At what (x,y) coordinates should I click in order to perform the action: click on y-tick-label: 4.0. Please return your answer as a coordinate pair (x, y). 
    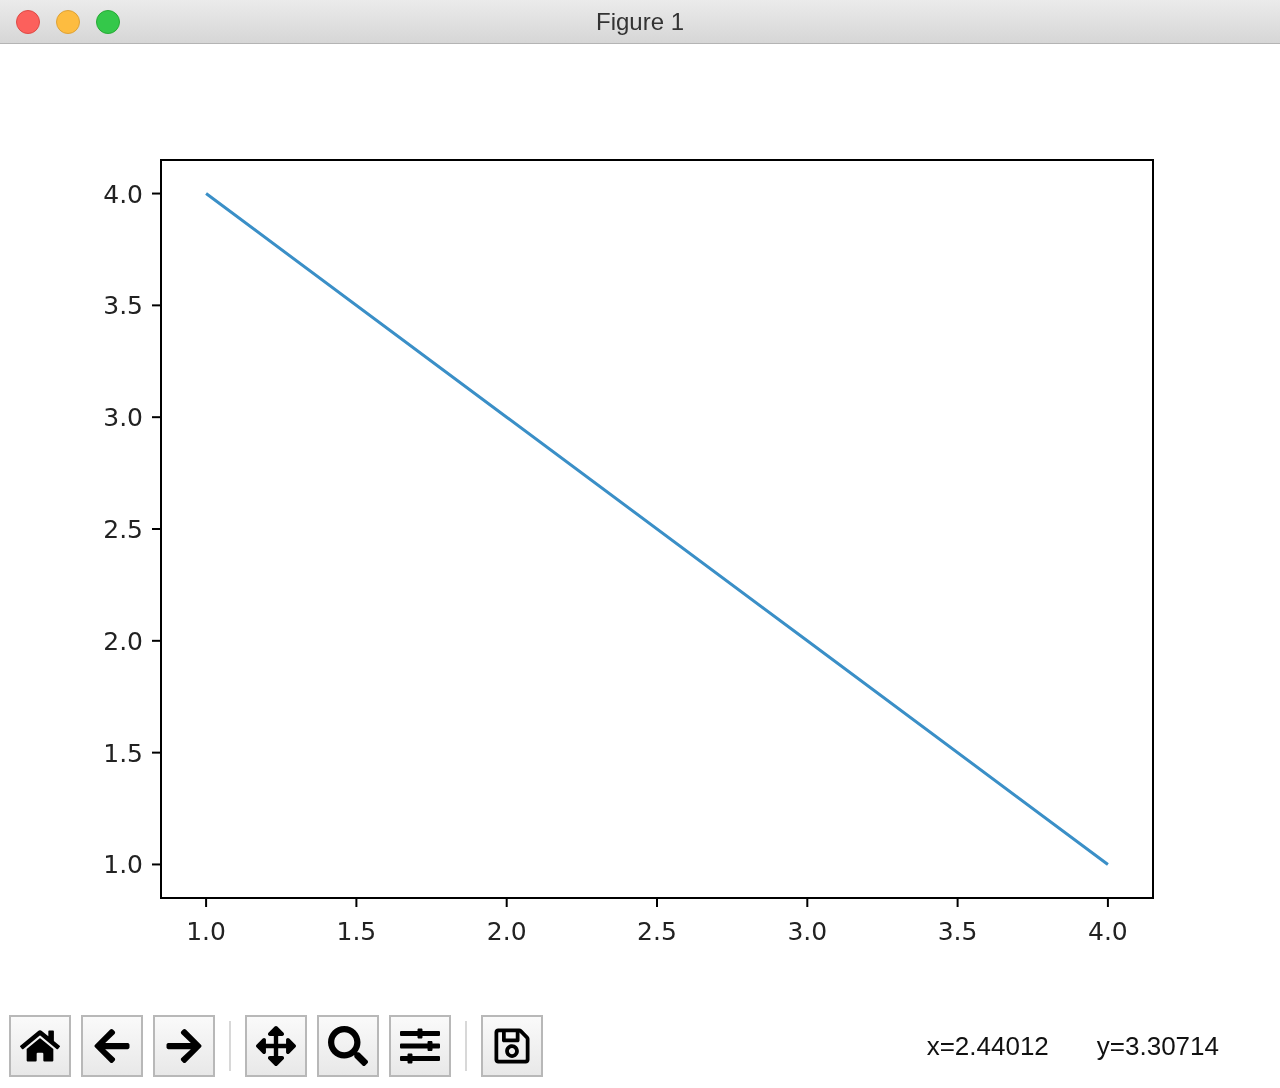
    Looking at the image, I should click on (123, 194).